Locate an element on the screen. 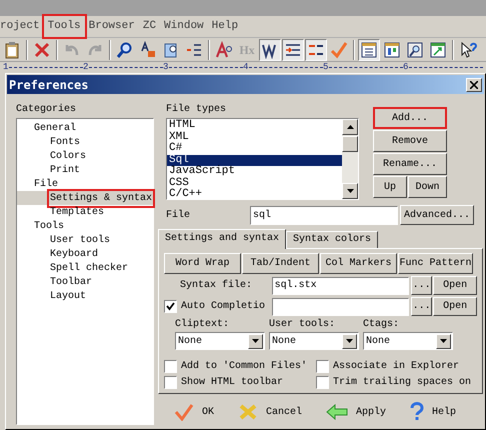  tree-row: User tools is located at coordinates (85, 240).